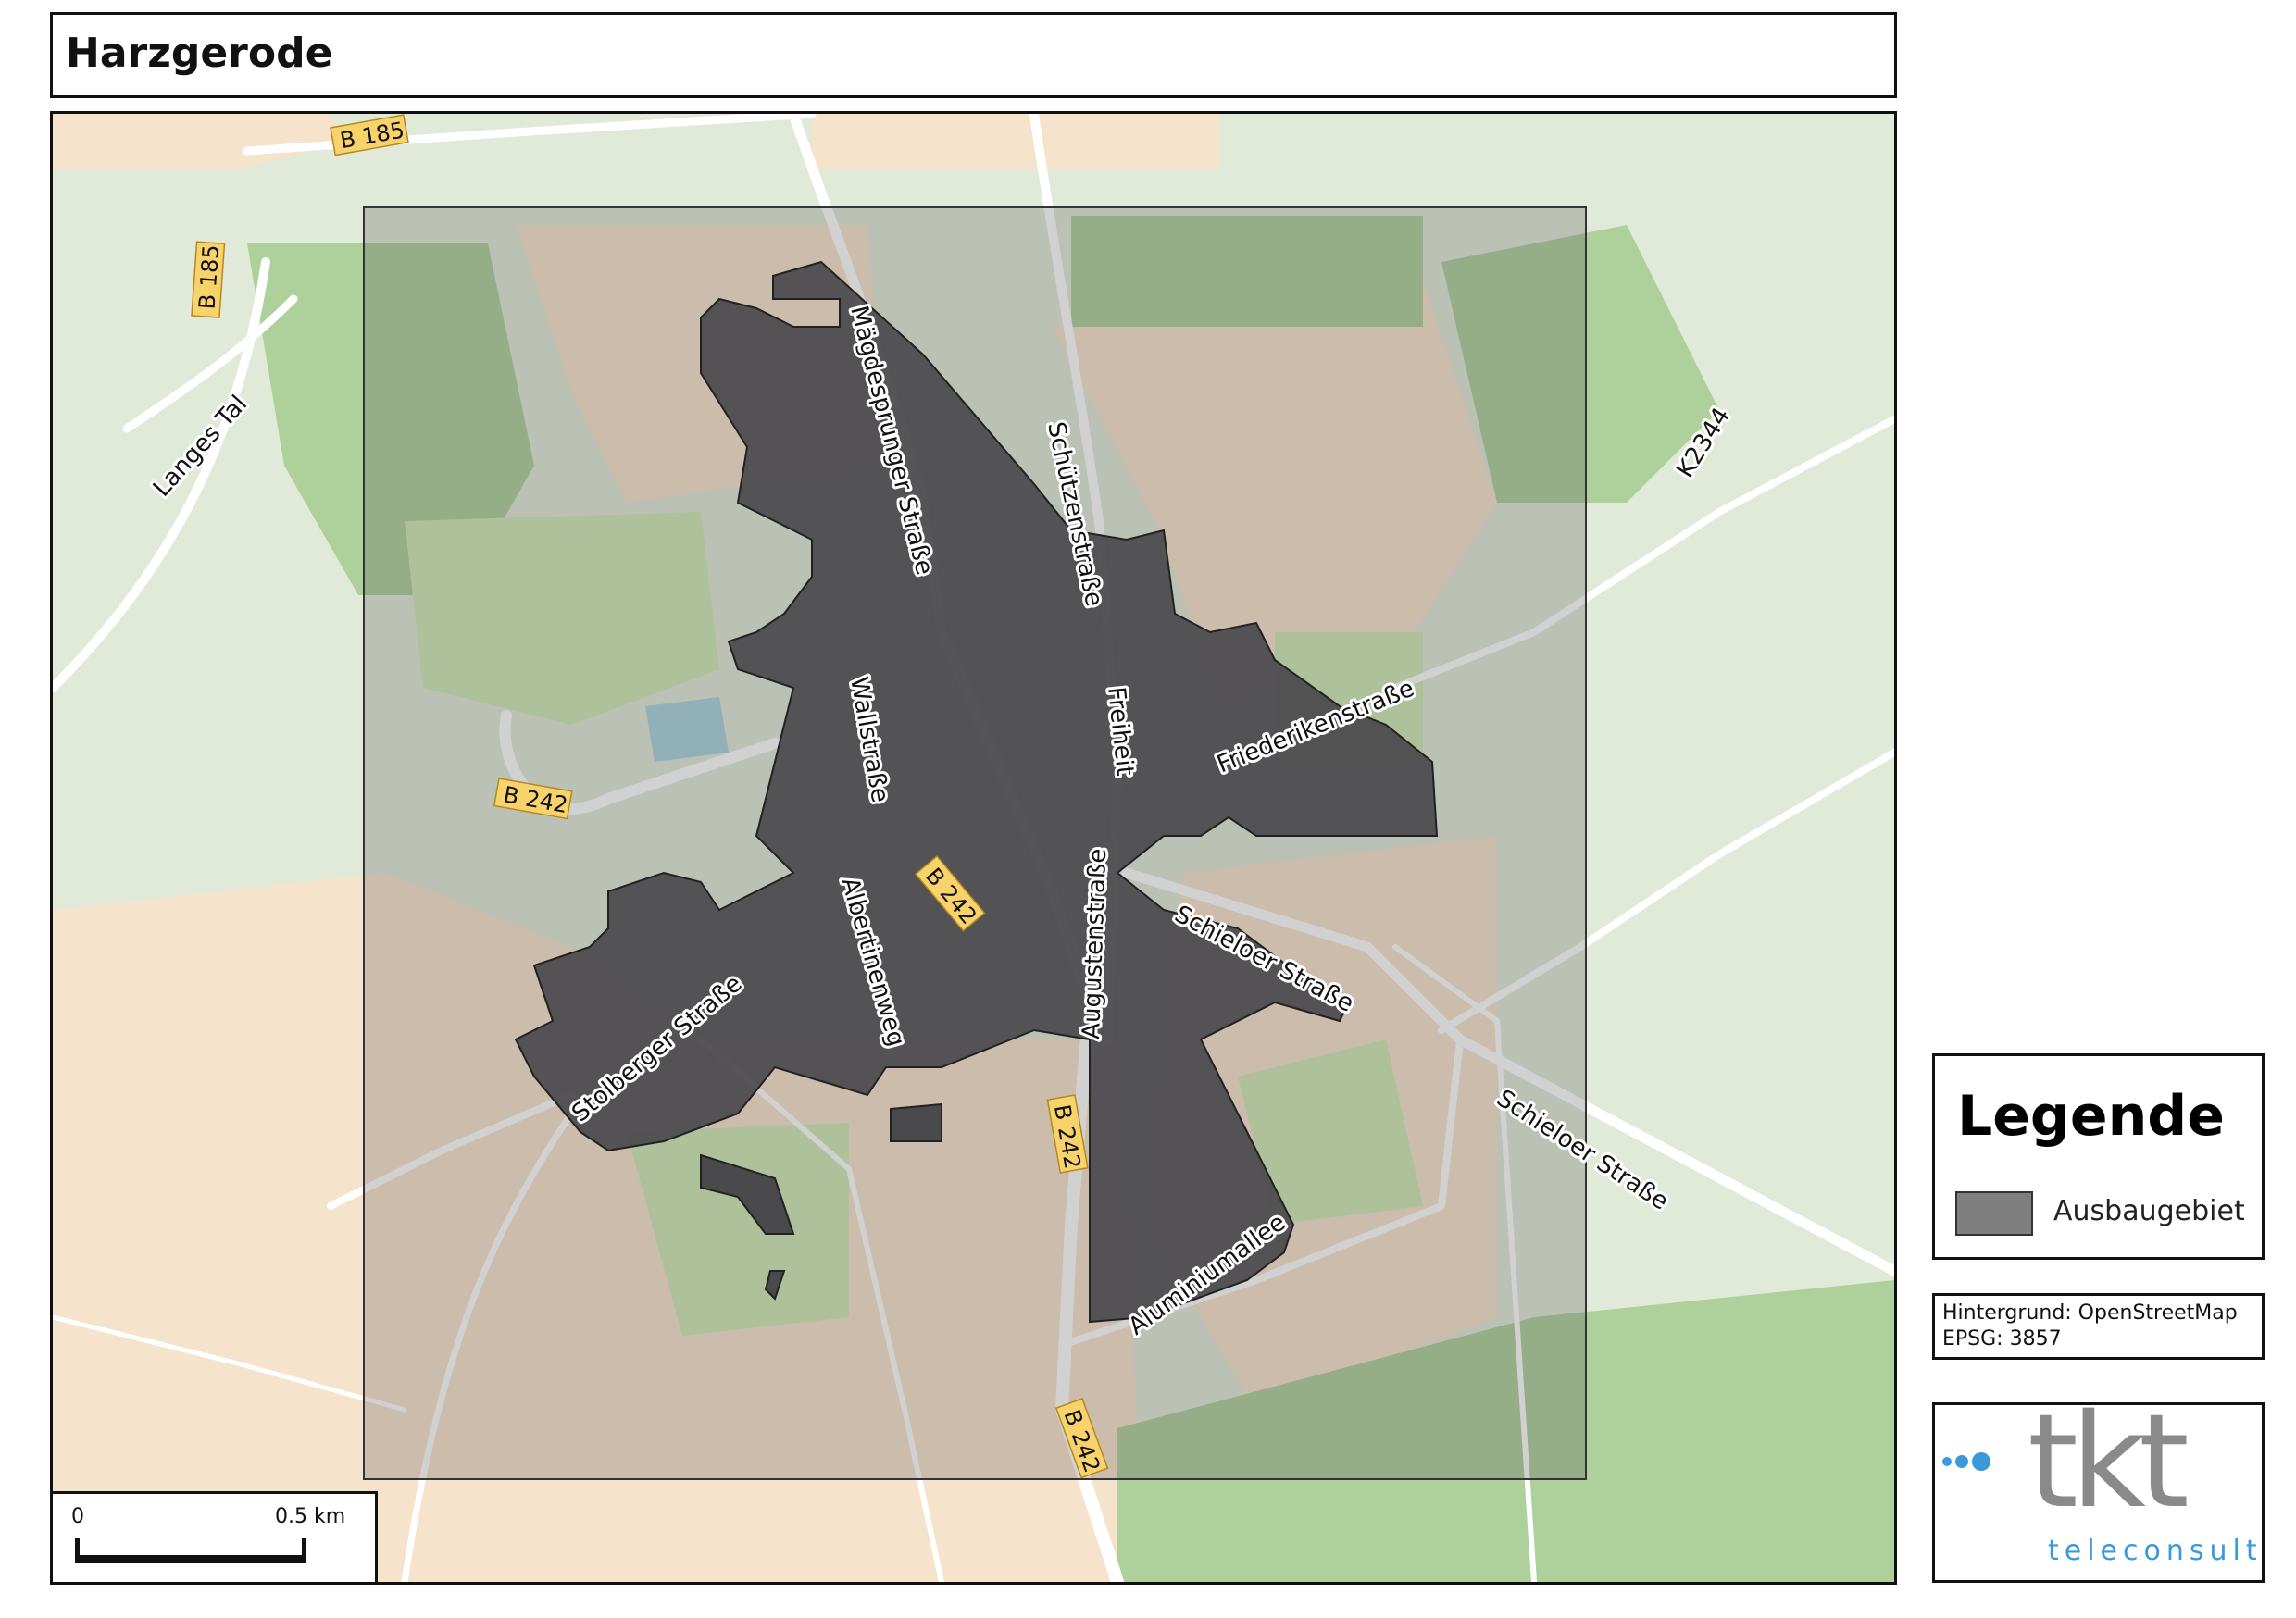  Describe the element at coordinates (2098, 1156) in the screenshot. I see `legend-box: Legende Ausbaugebiet` at that location.